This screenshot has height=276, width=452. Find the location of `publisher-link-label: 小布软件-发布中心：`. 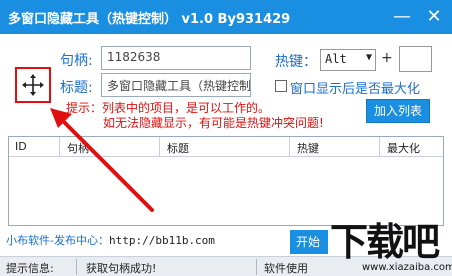

publisher-link-label: 小布软件-发布中心： is located at coordinates (57, 240).